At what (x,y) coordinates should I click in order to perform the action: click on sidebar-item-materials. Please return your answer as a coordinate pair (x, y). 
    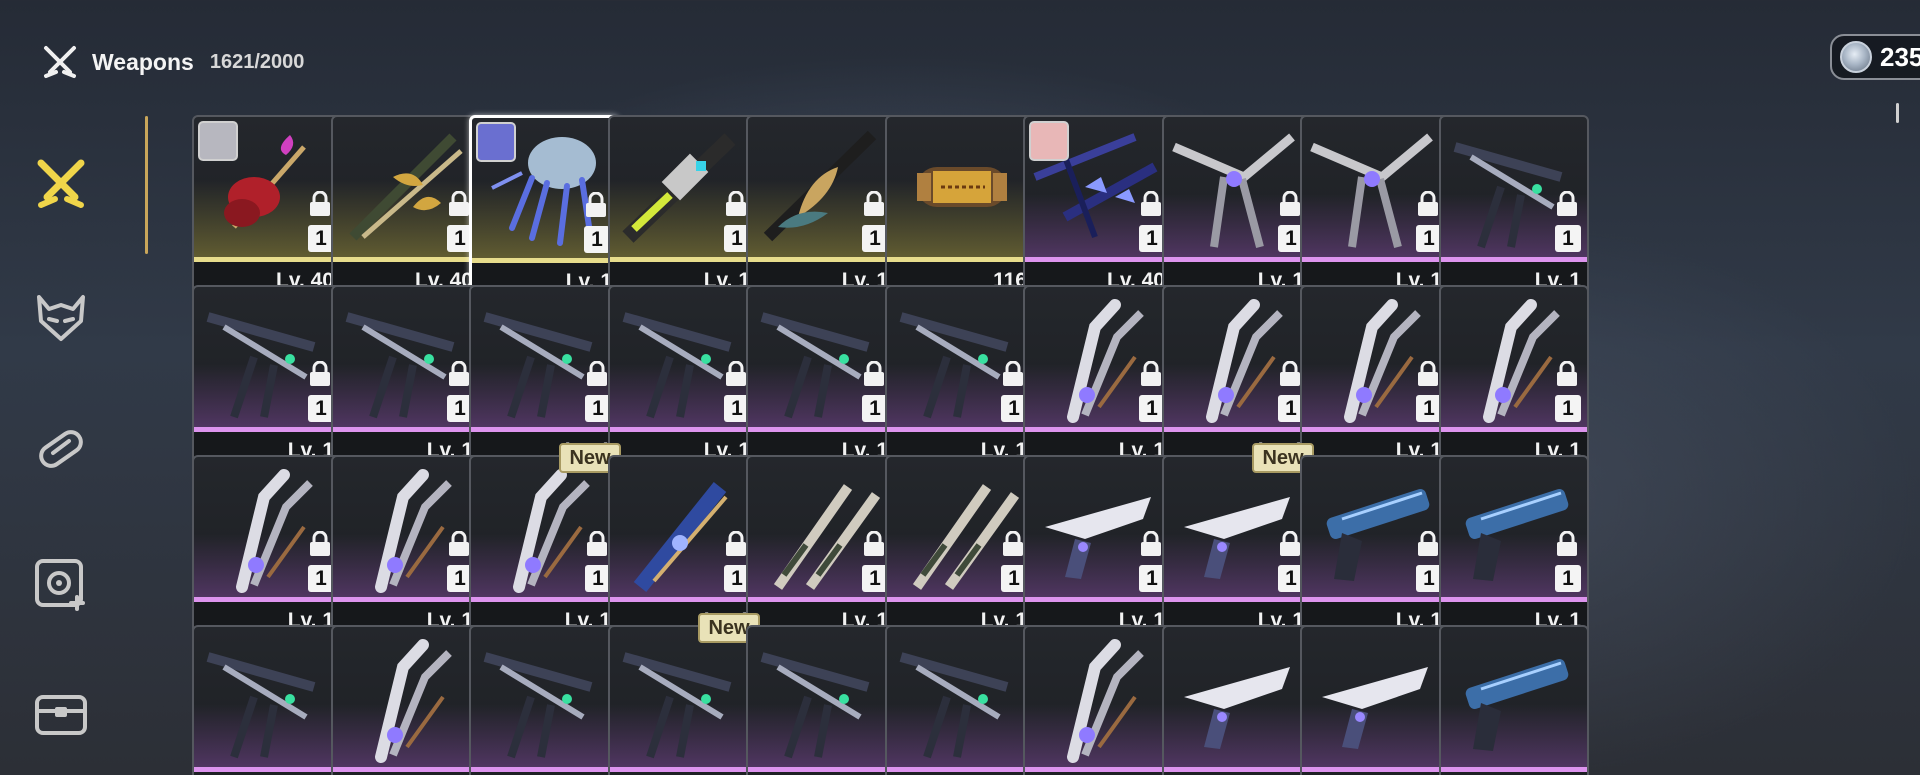
    Looking at the image, I should click on (61, 449).